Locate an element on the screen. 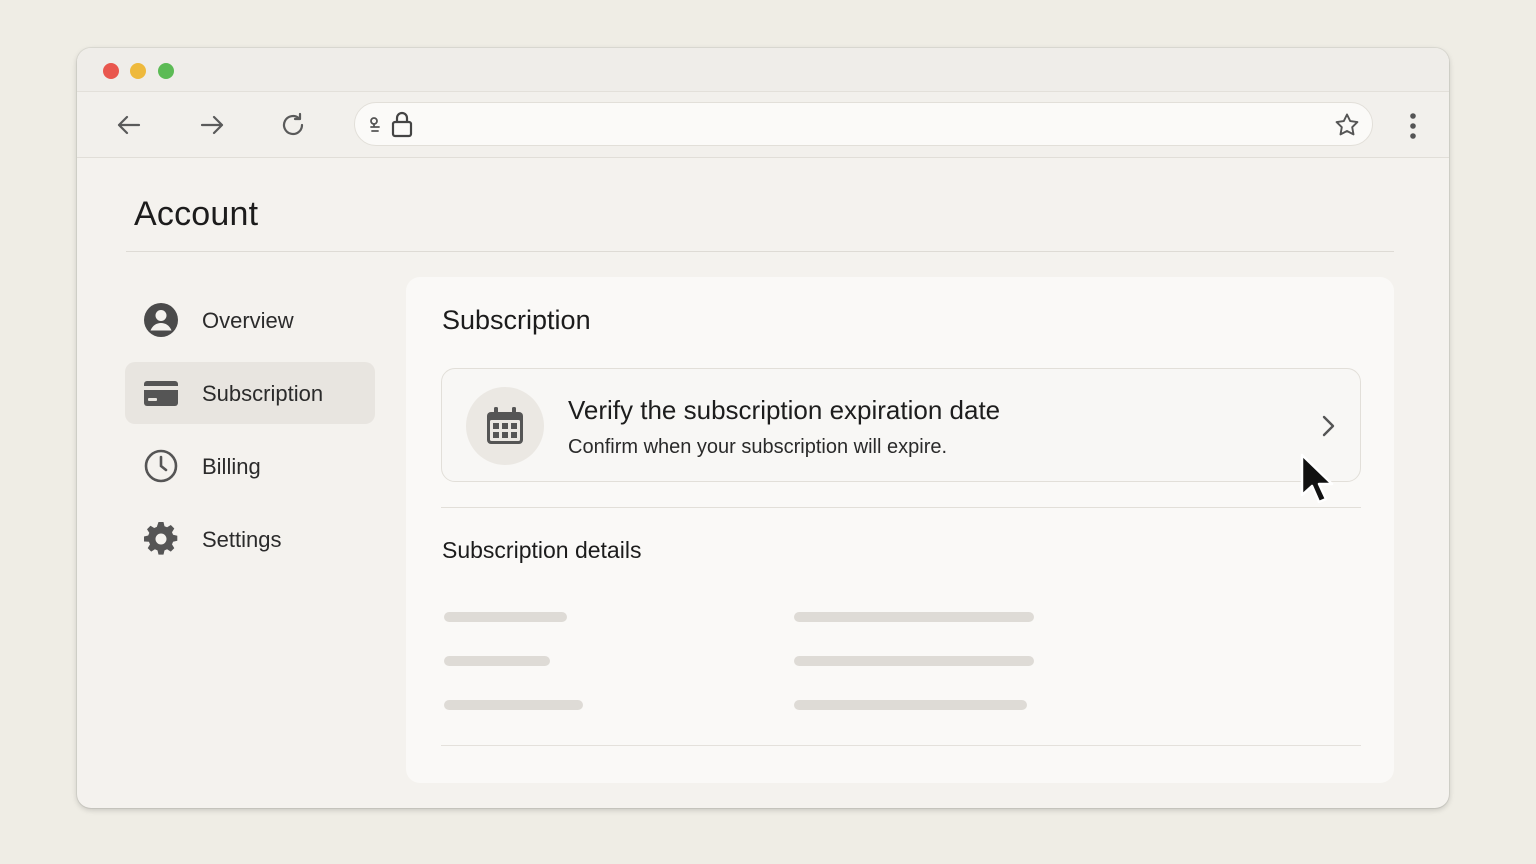 The height and width of the screenshot is (864, 1536). lock-icon is located at coordinates (402, 124).